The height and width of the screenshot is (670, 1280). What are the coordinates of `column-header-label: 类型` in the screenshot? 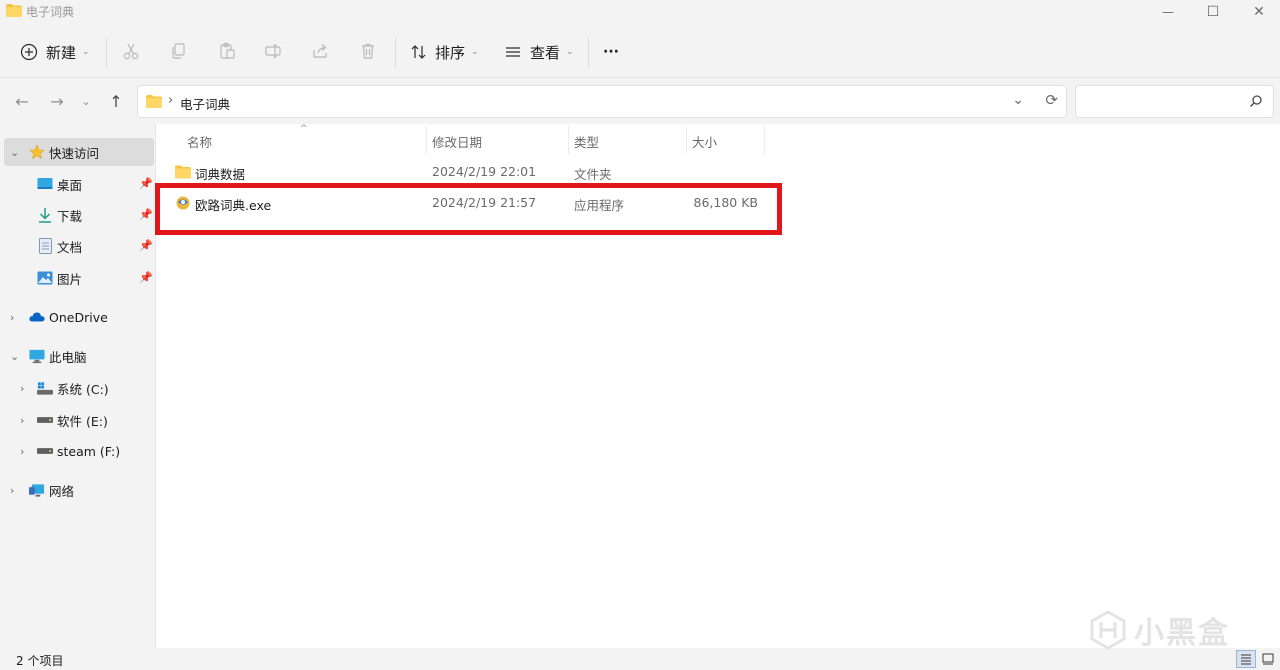 It's located at (587, 142).